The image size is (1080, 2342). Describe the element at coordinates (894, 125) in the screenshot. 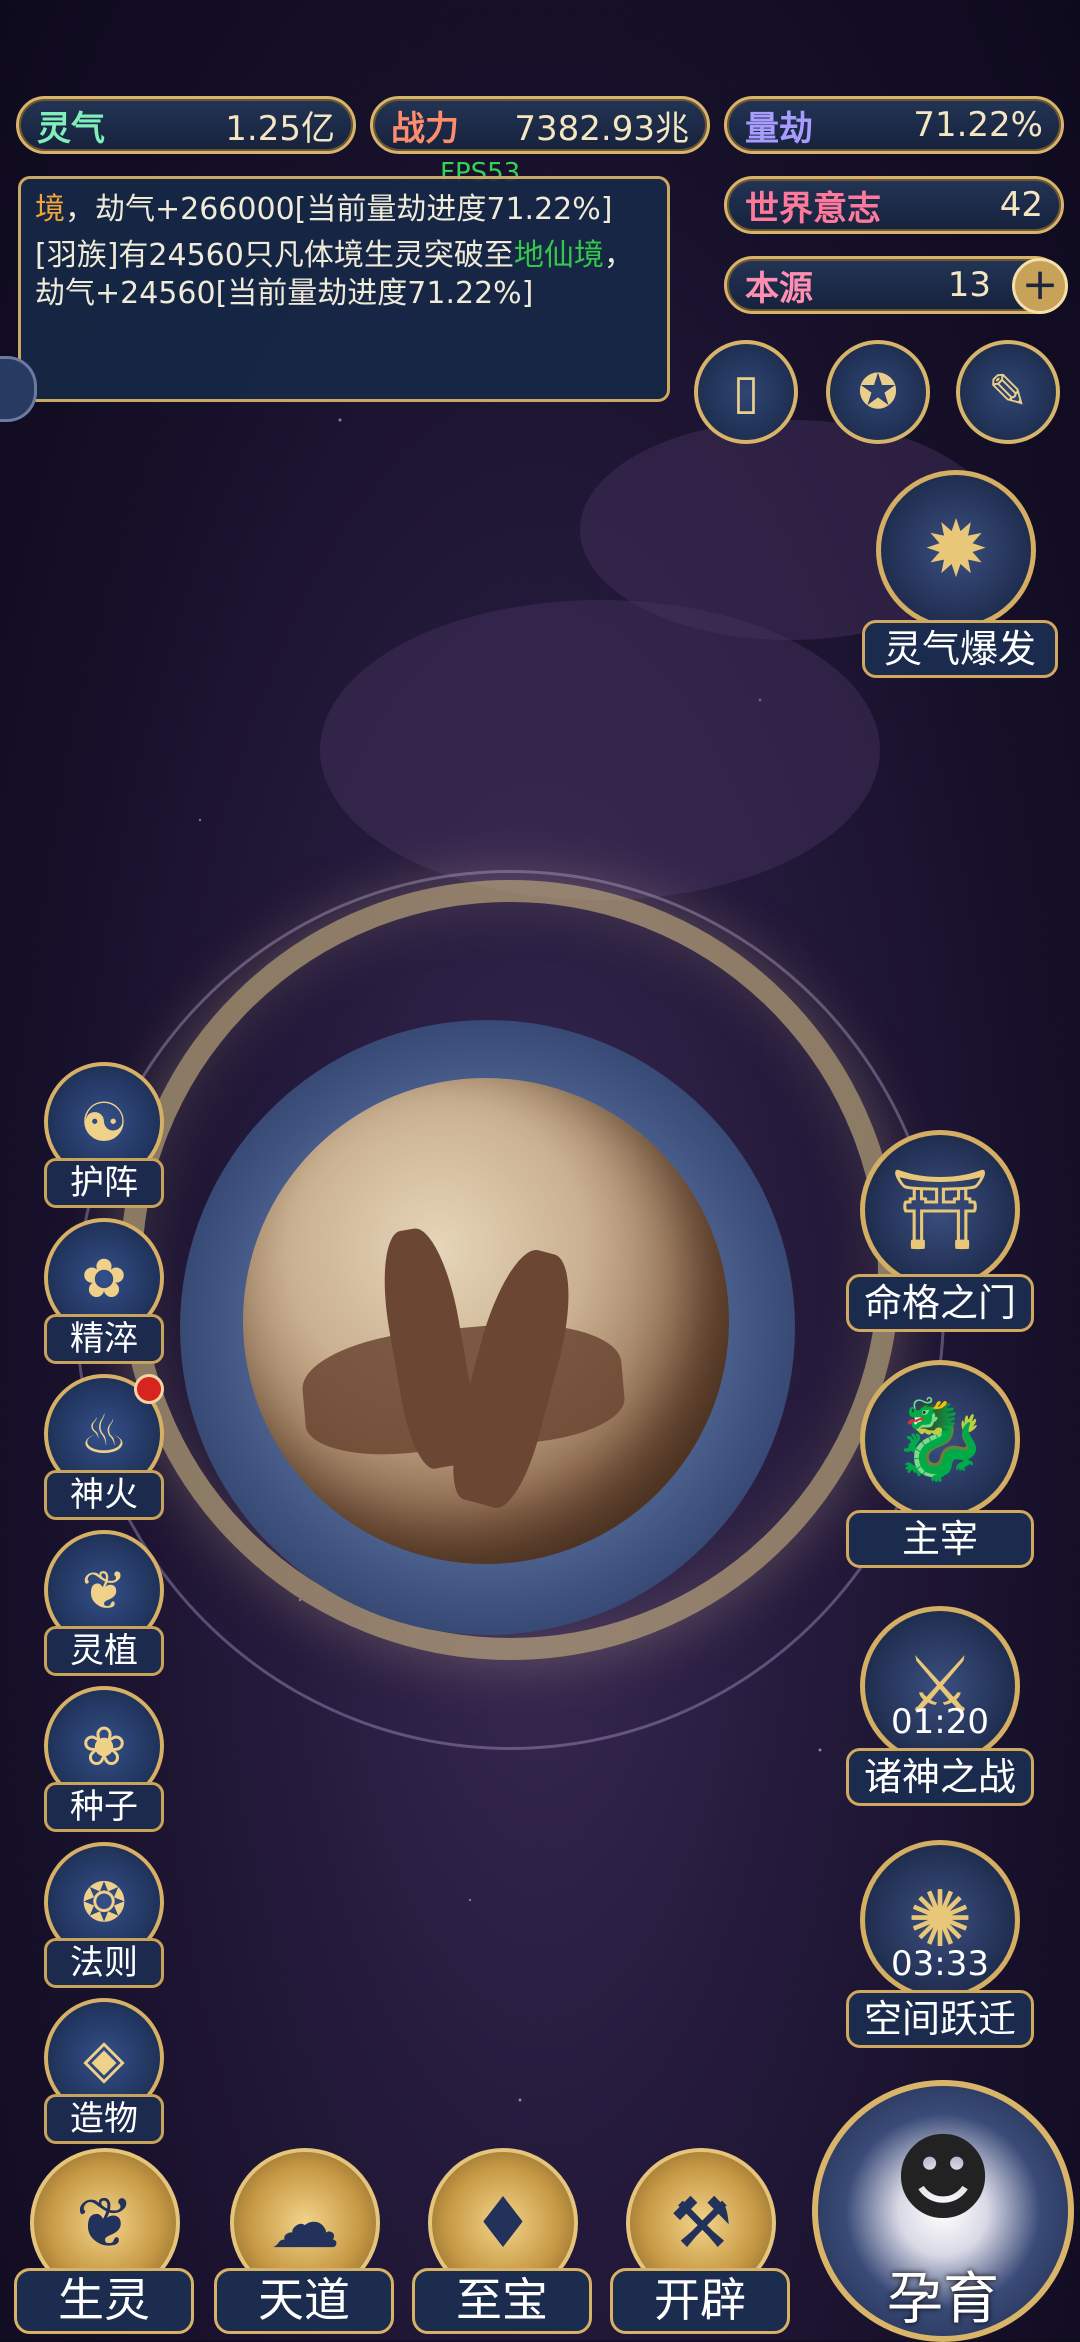

I see `liangjie-bar: 量劫 71.22%` at that location.